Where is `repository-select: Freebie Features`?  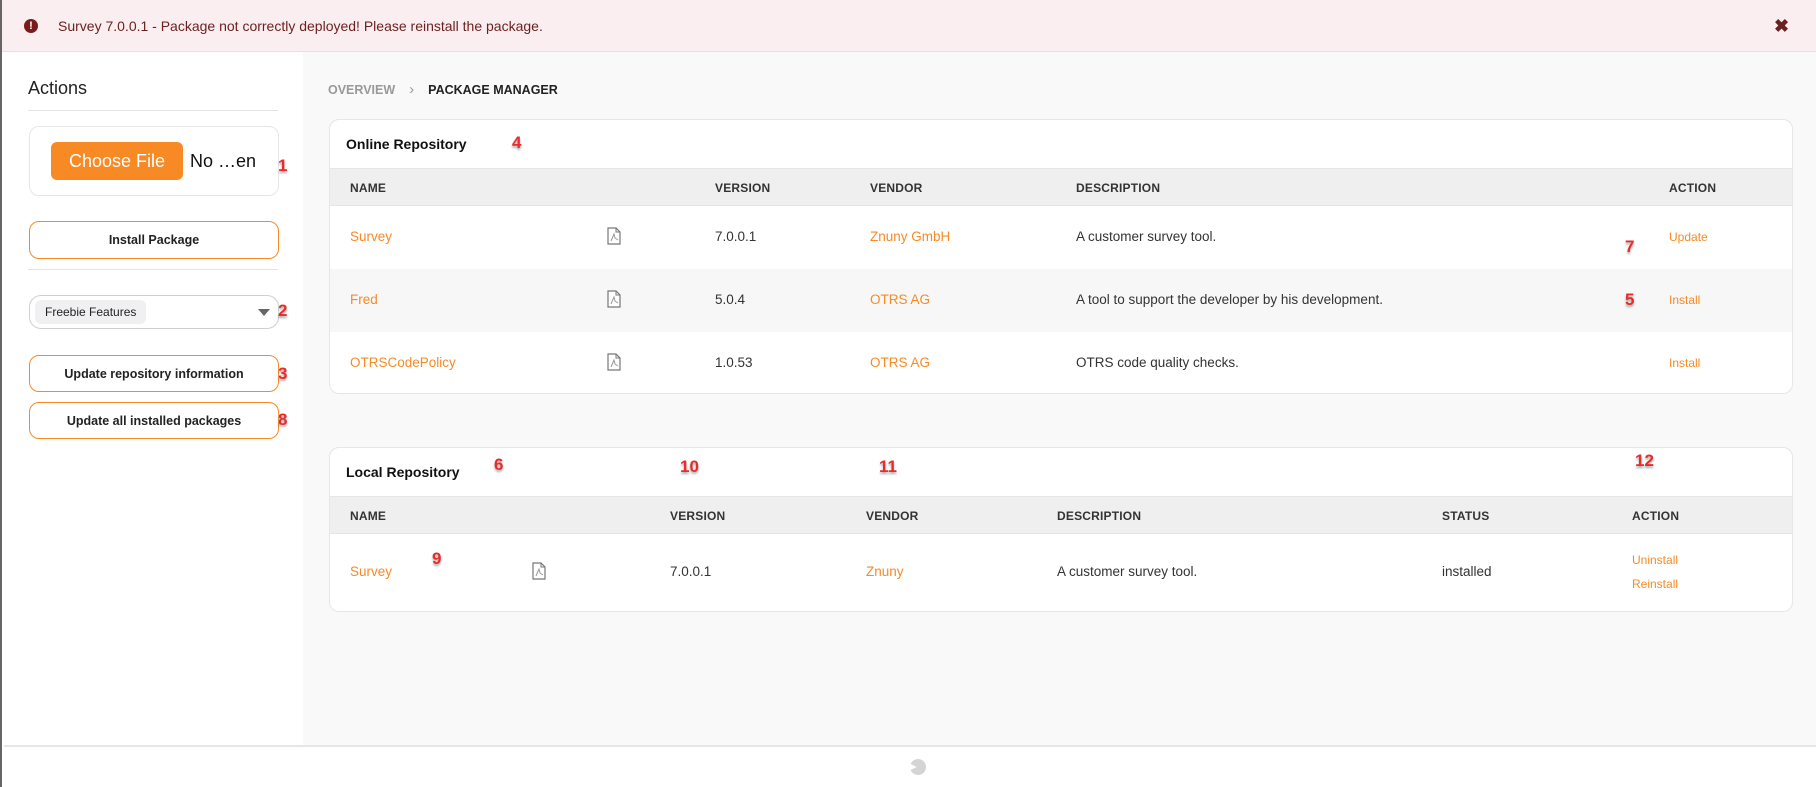
repository-select: Freebie Features is located at coordinates (154, 312).